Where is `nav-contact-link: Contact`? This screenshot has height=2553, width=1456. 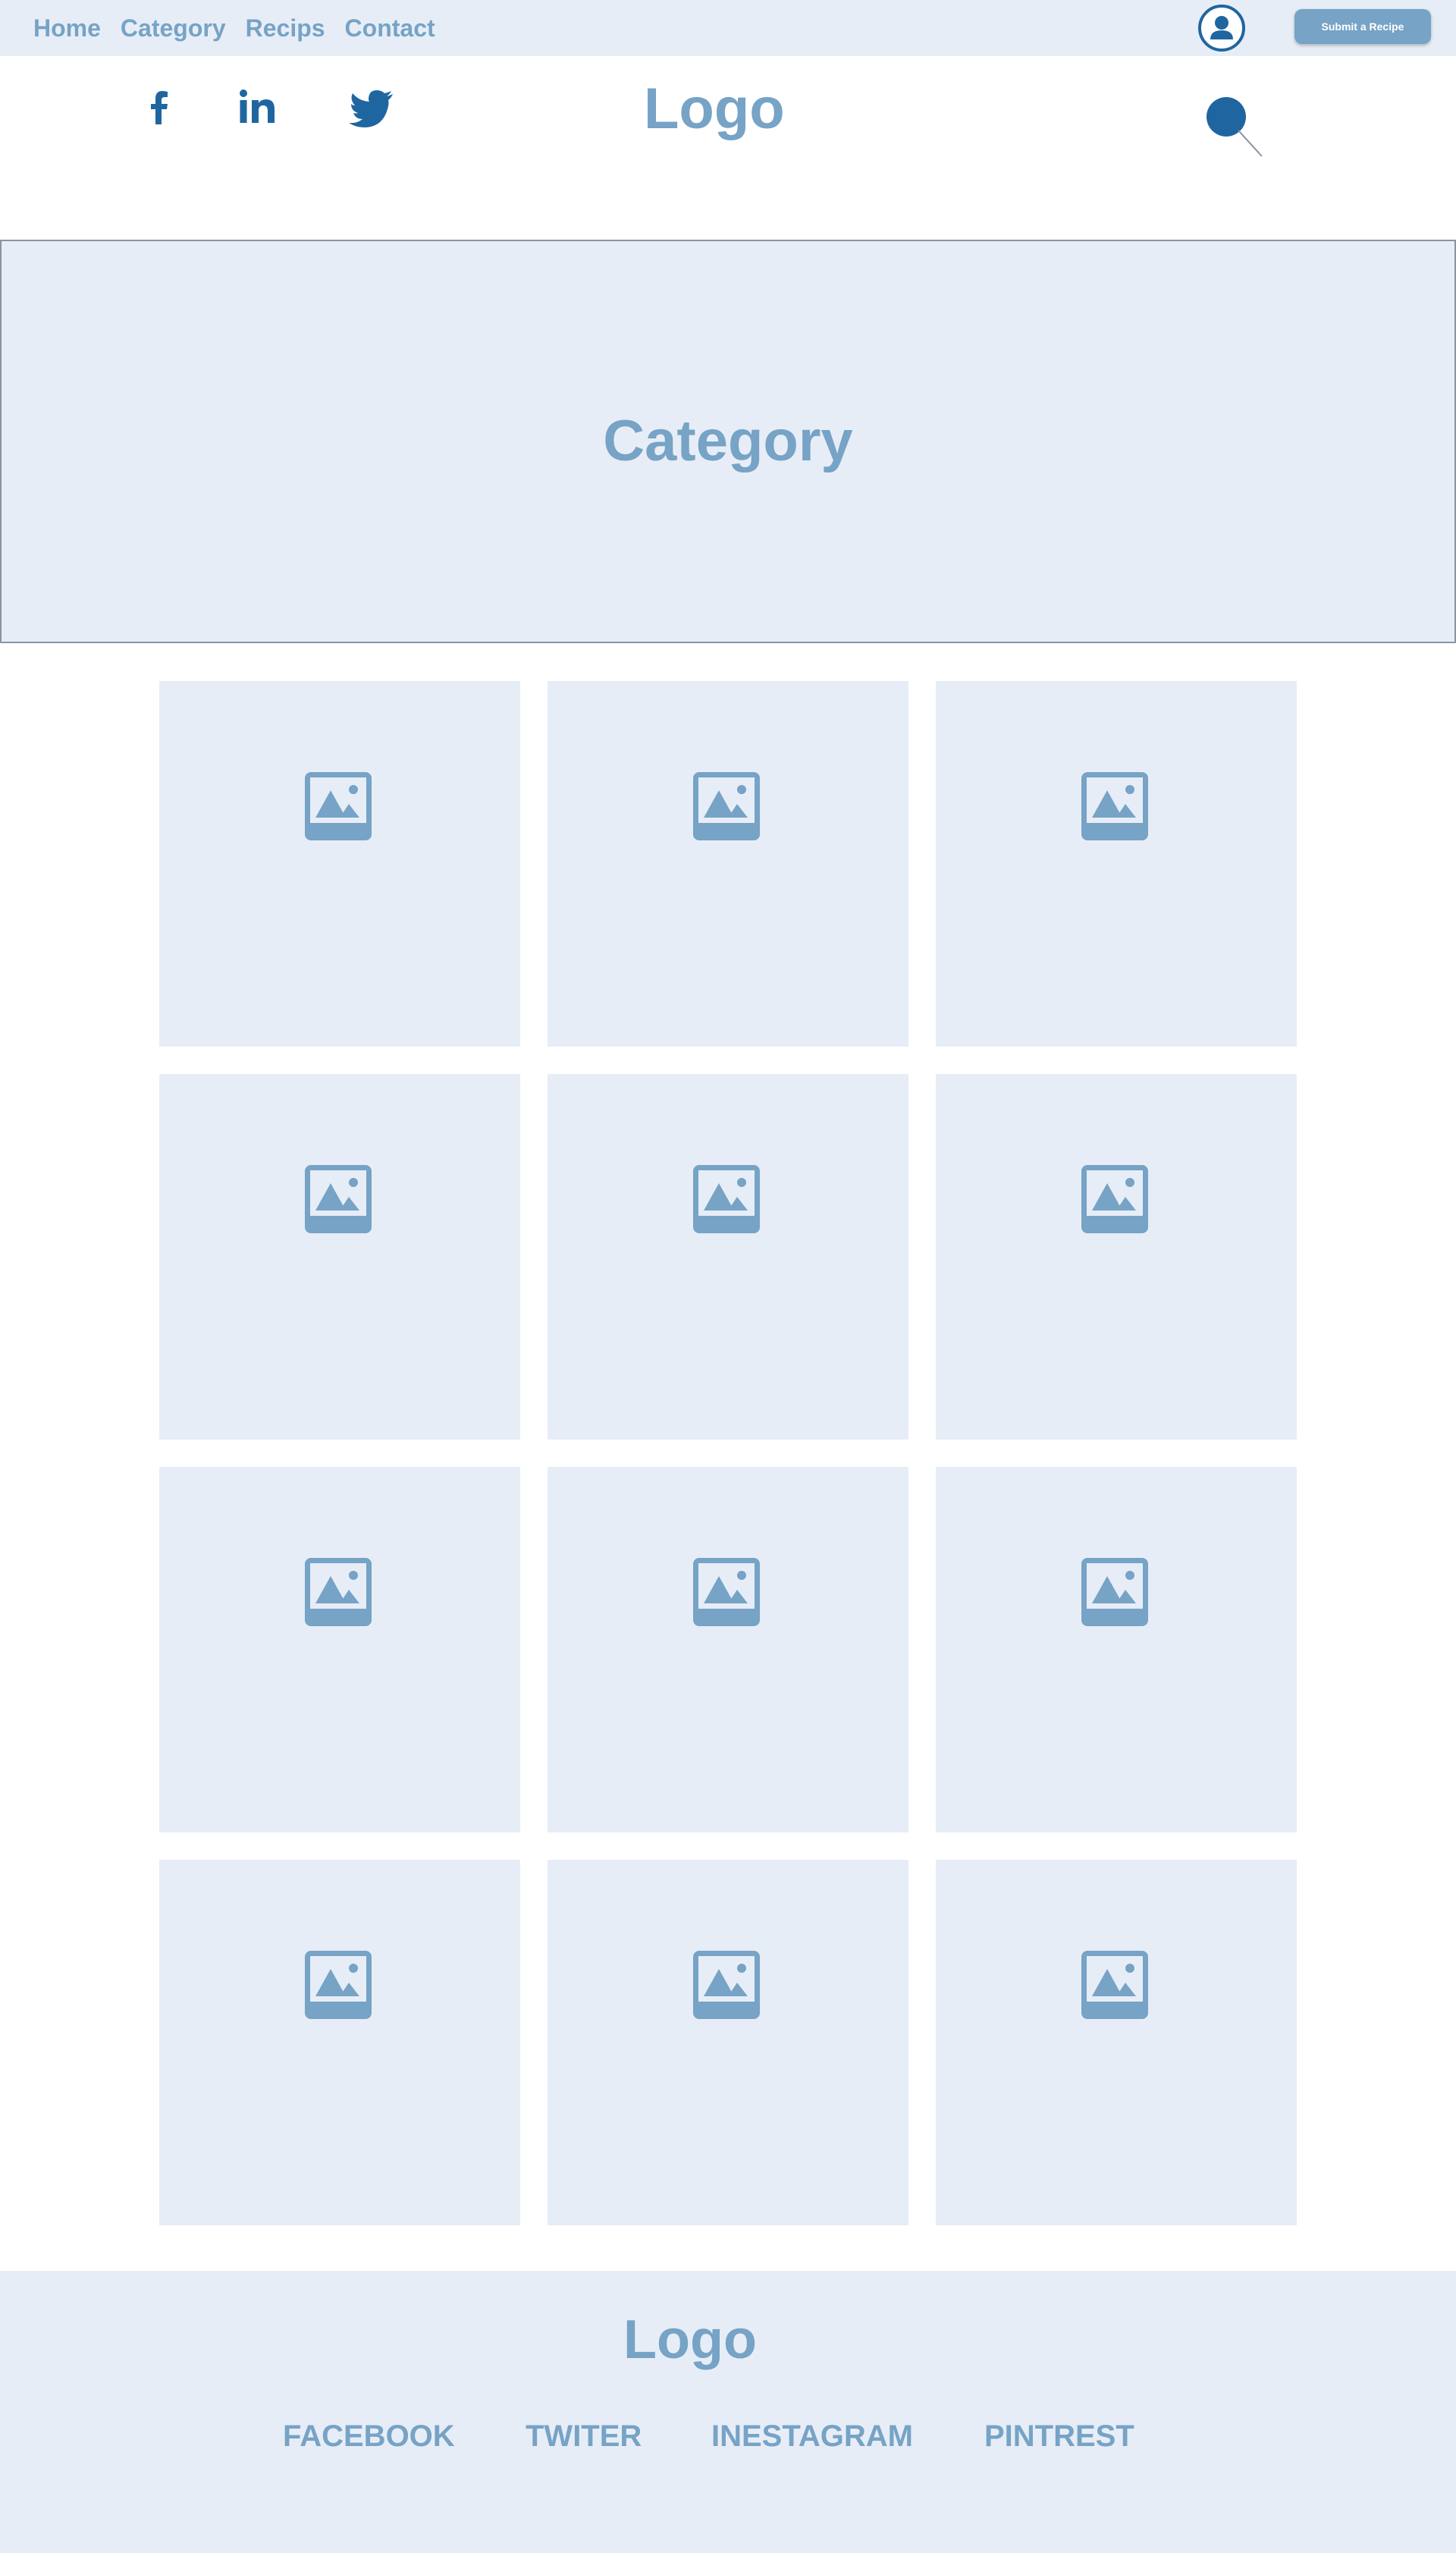 nav-contact-link: Contact is located at coordinates (390, 28).